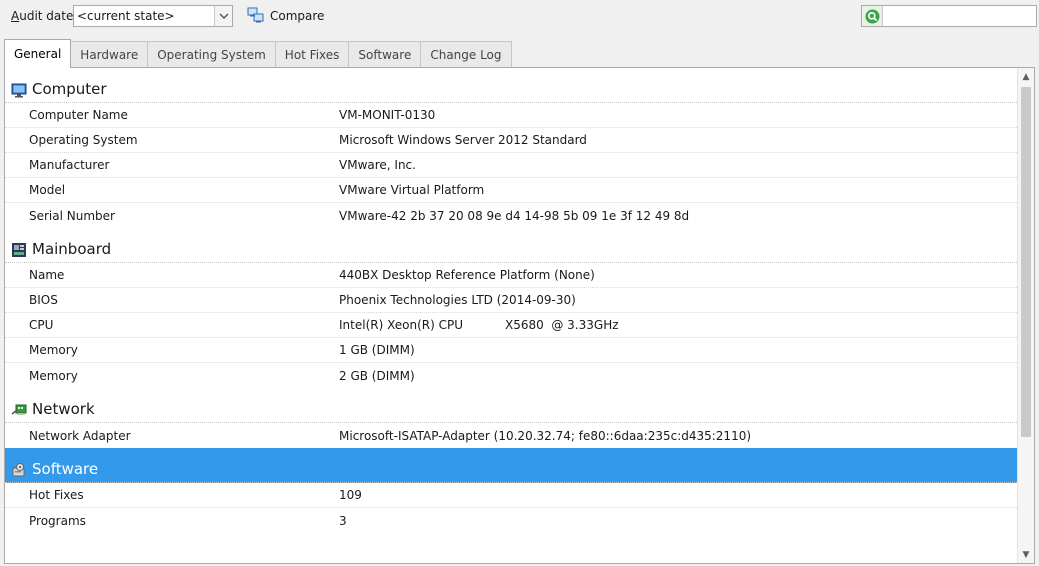 Image resolution: width=1039 pixels, height=566 pixels. What do you see at coordinates (44, 16) in the screenshot?
I see `audit-date-label: Audit date:` at bounding box center [44, 16].